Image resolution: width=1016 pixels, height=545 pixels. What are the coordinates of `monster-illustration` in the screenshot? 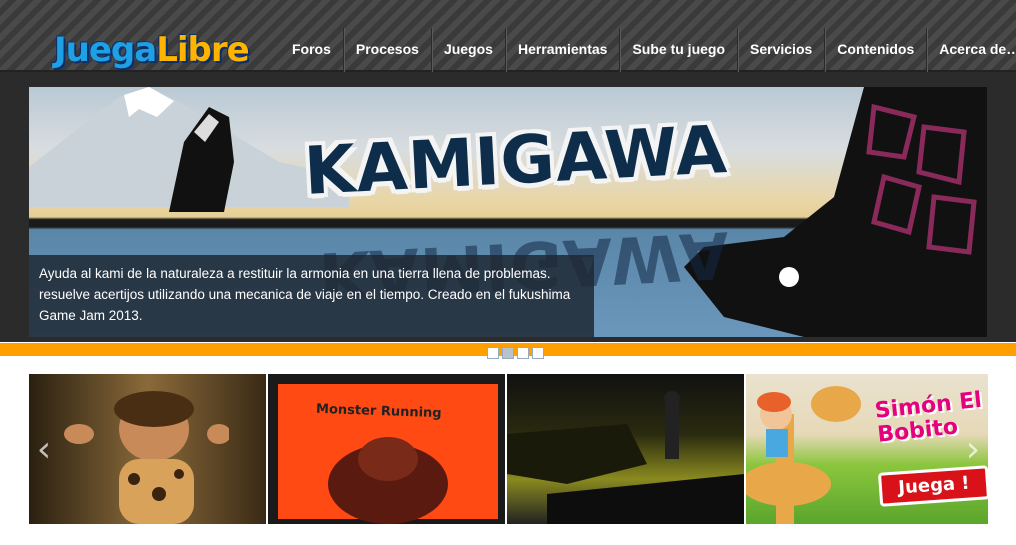 It's located at (388, 480).